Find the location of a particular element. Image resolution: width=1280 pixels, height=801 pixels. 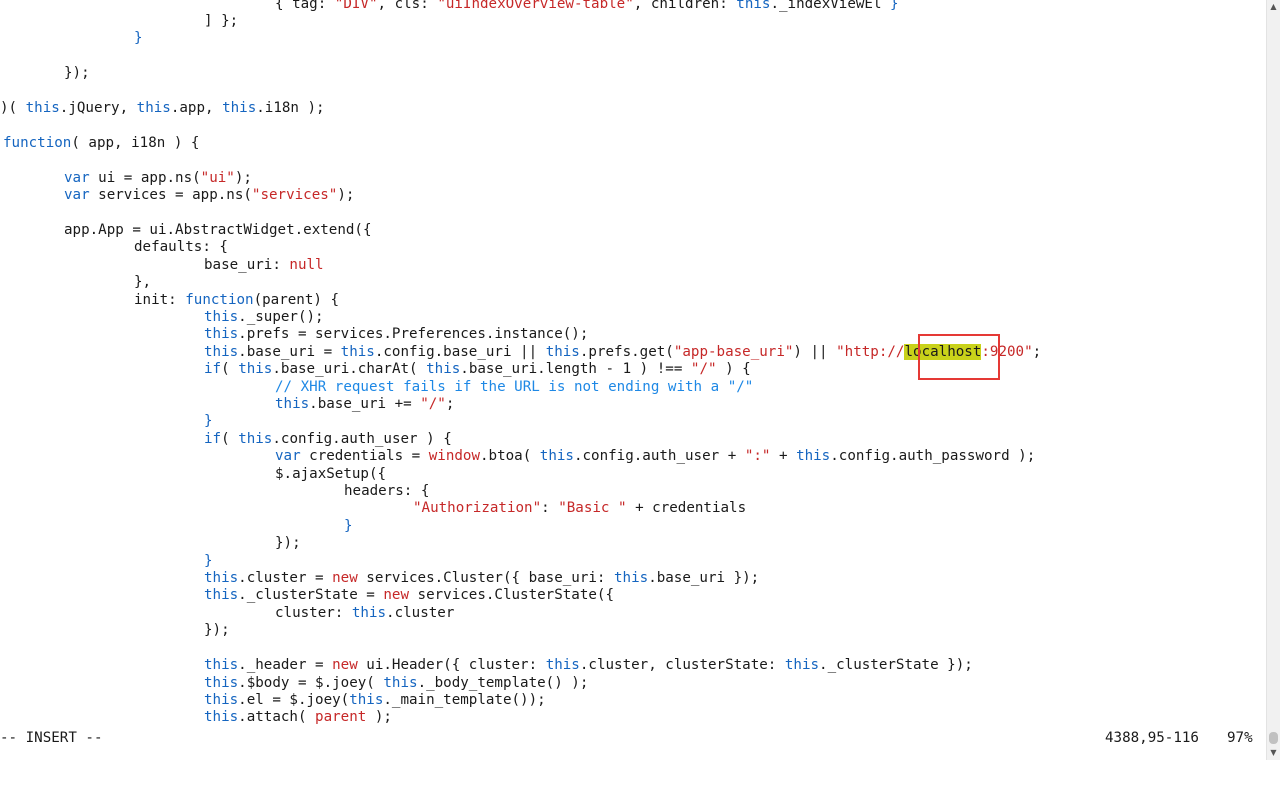

code-token: base_uri: is located at coordinates (247, 264).